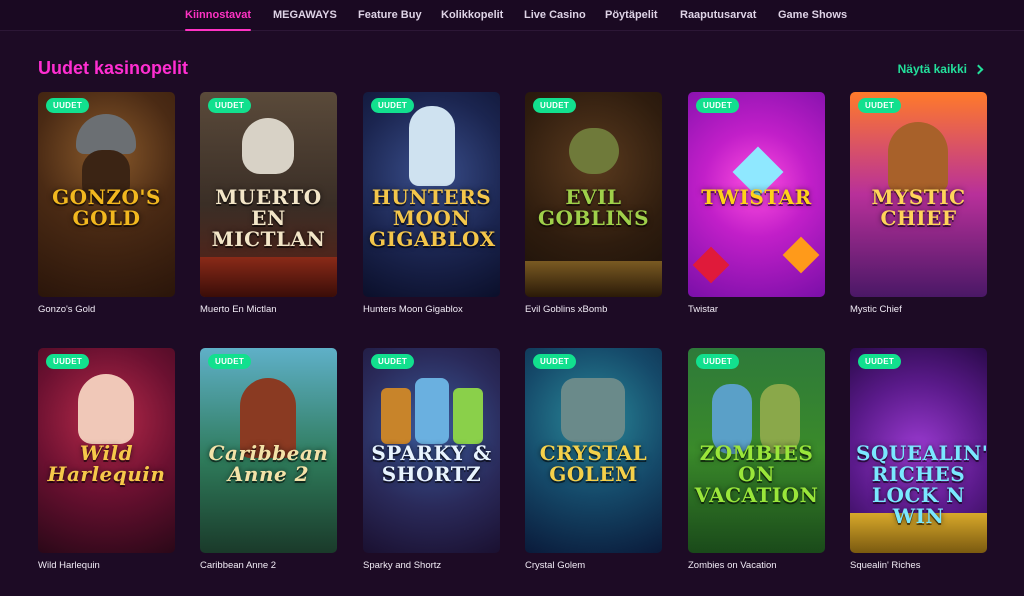  Describe the element at coordinates (390, 15) in the screenshot. I see `tab-feature-buy: Feature Buy` at that location.